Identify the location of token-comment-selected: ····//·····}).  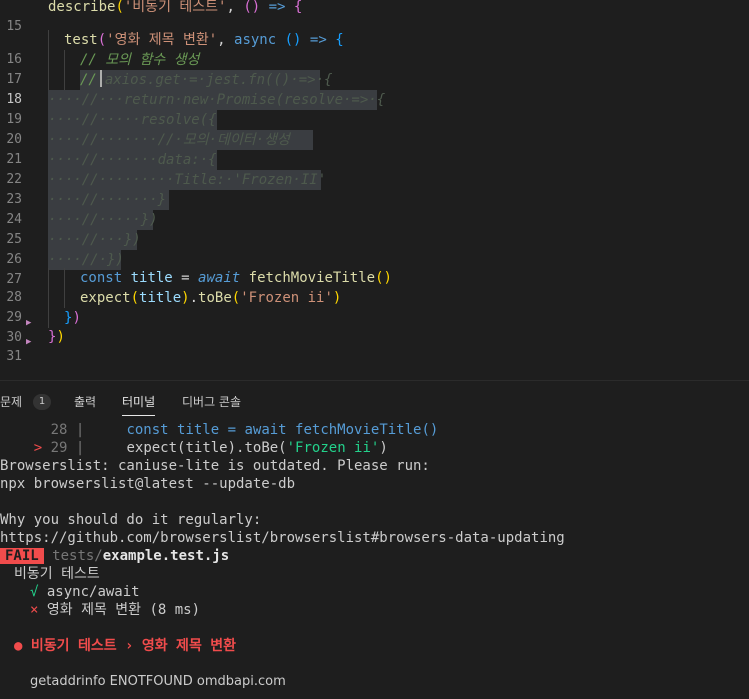
(103, 220).